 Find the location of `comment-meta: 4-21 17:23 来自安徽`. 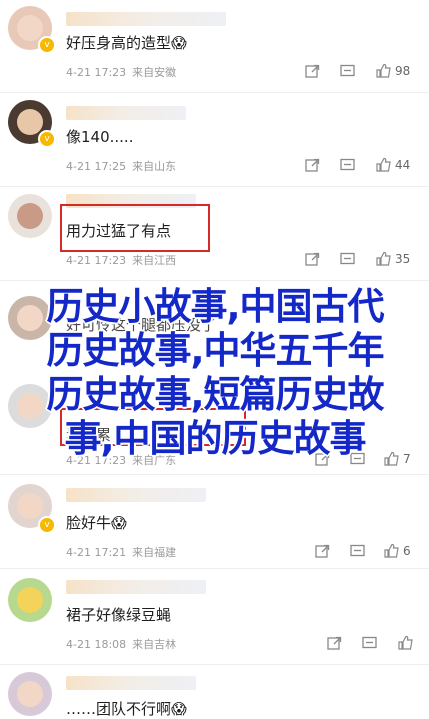

comment-meta: 4-21 17:23 来自安徽 is located at coordinates (121, 72).